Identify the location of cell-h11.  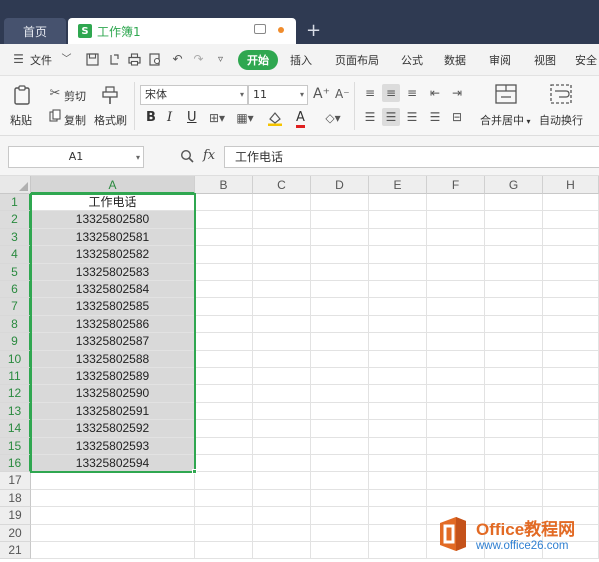
(571, 377).